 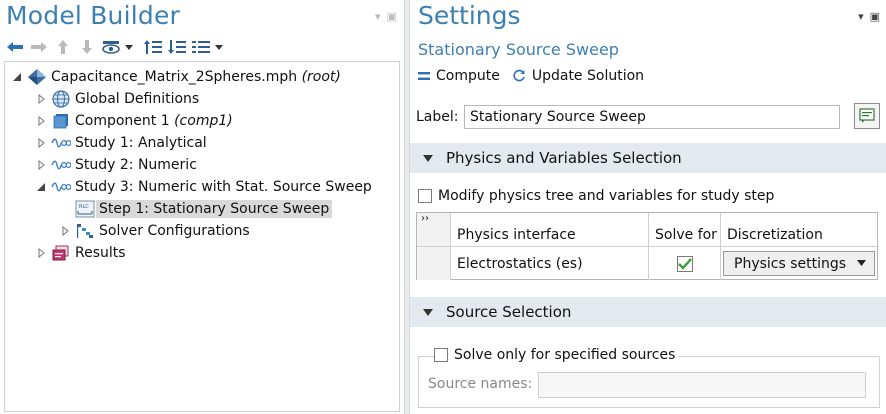 I want to click on tree-item-label: Results, so click(x=100, y=253).